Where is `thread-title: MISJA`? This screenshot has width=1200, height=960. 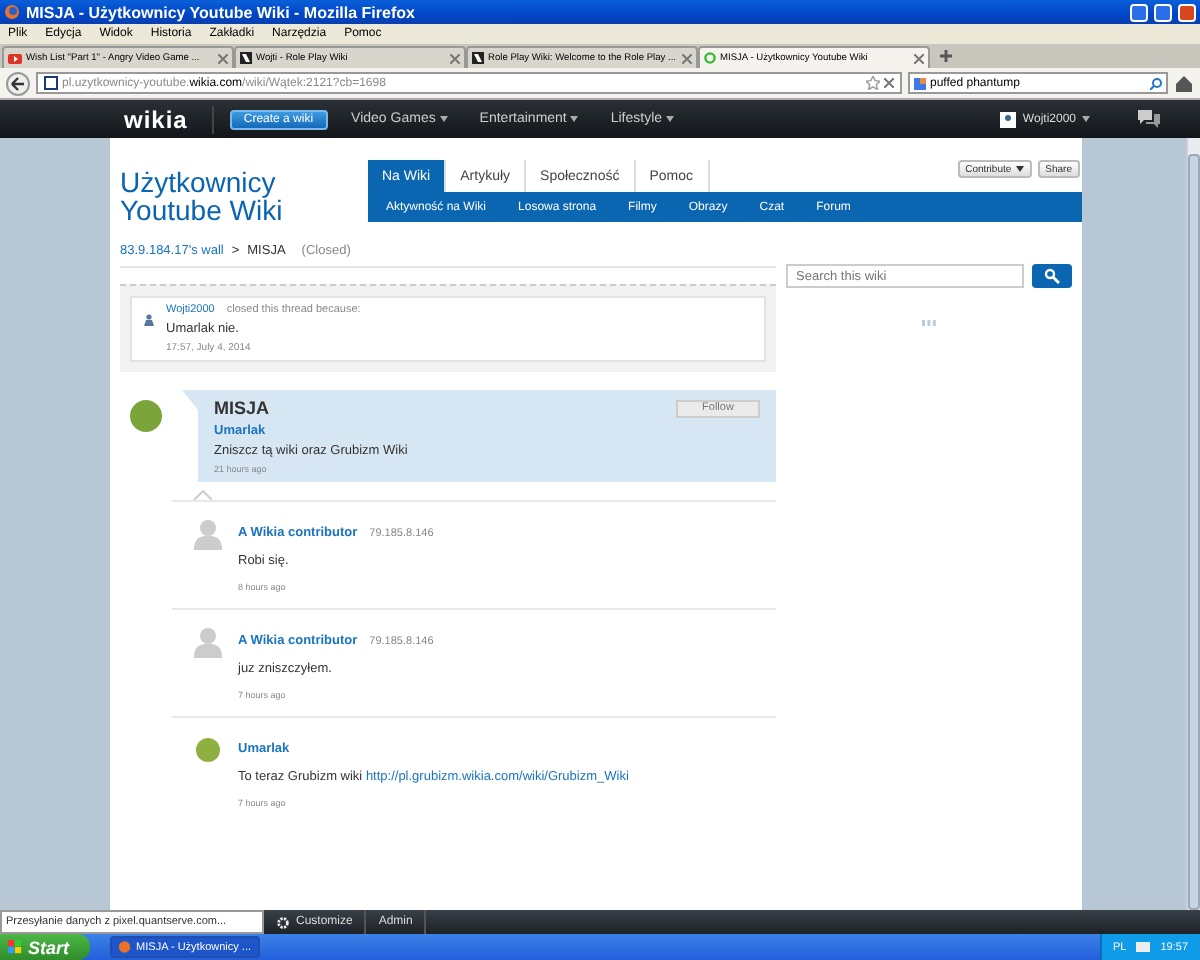 thread-title: MISJA is located at coordinates (242, 408).